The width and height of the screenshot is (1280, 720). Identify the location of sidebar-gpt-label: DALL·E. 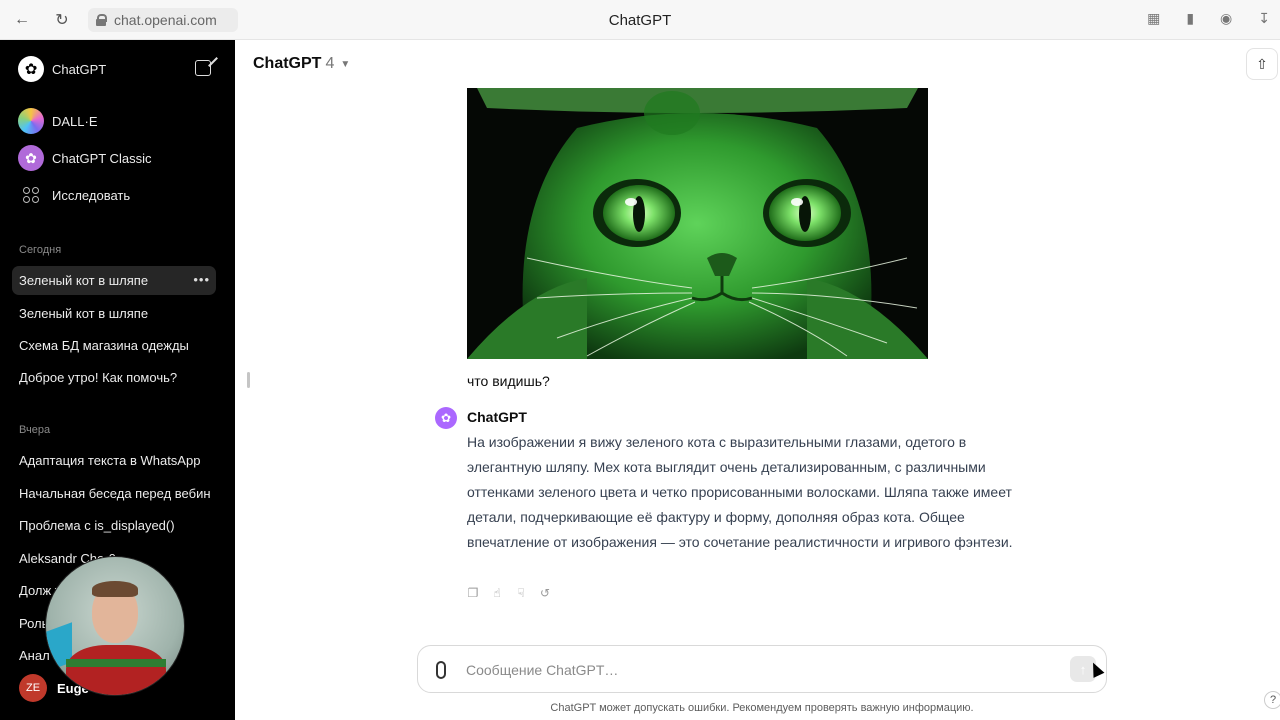
(75, 121).